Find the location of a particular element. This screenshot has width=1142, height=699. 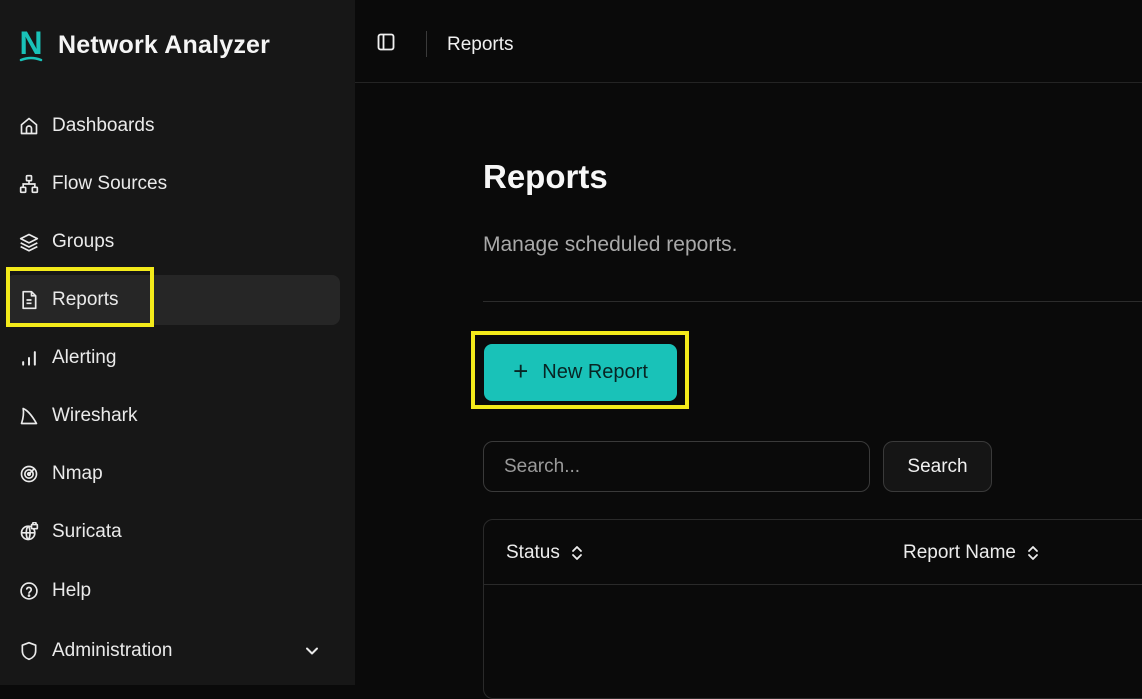

column-header-report-name: Report Name is located at coordinates (971, 553).